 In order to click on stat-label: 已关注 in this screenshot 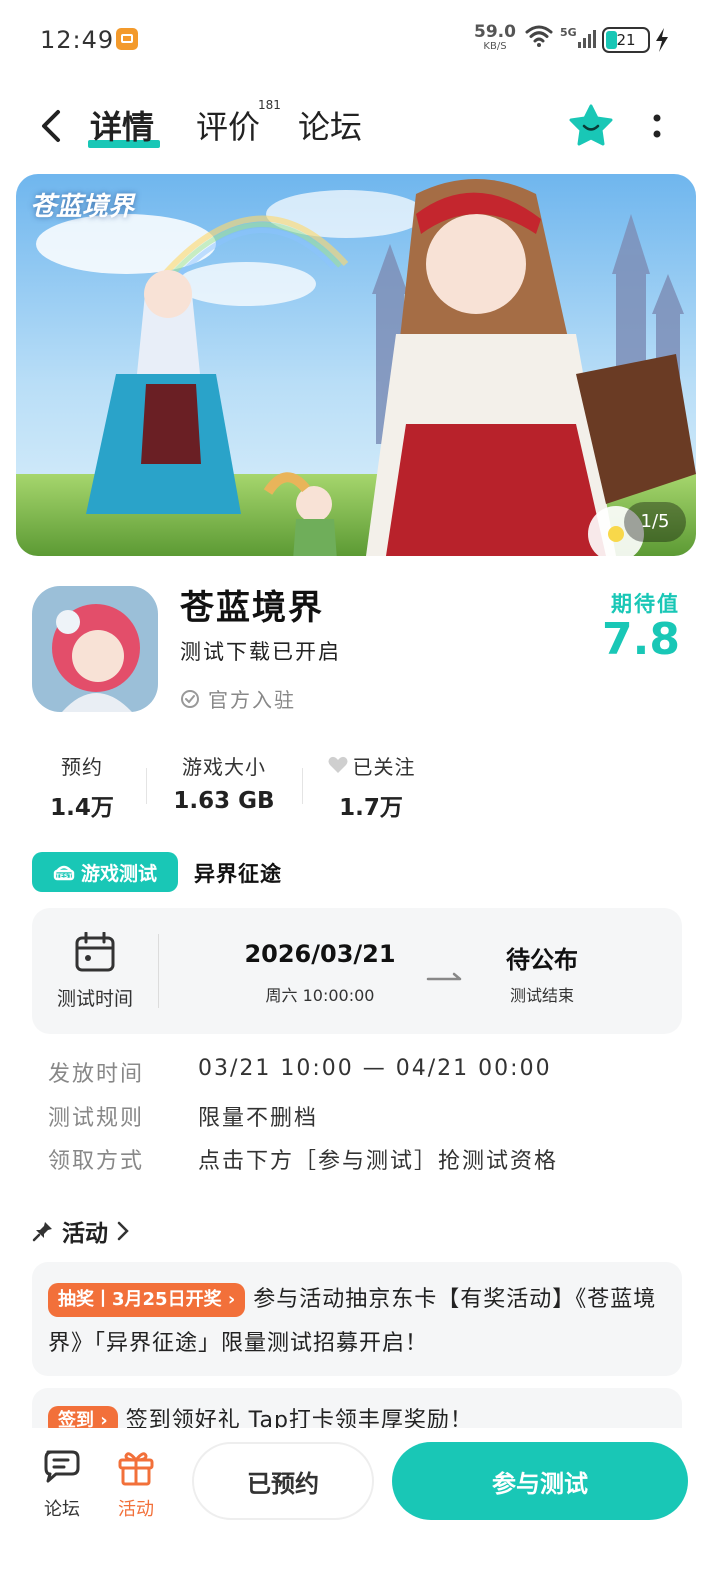, I will do `click(371, 765)`.